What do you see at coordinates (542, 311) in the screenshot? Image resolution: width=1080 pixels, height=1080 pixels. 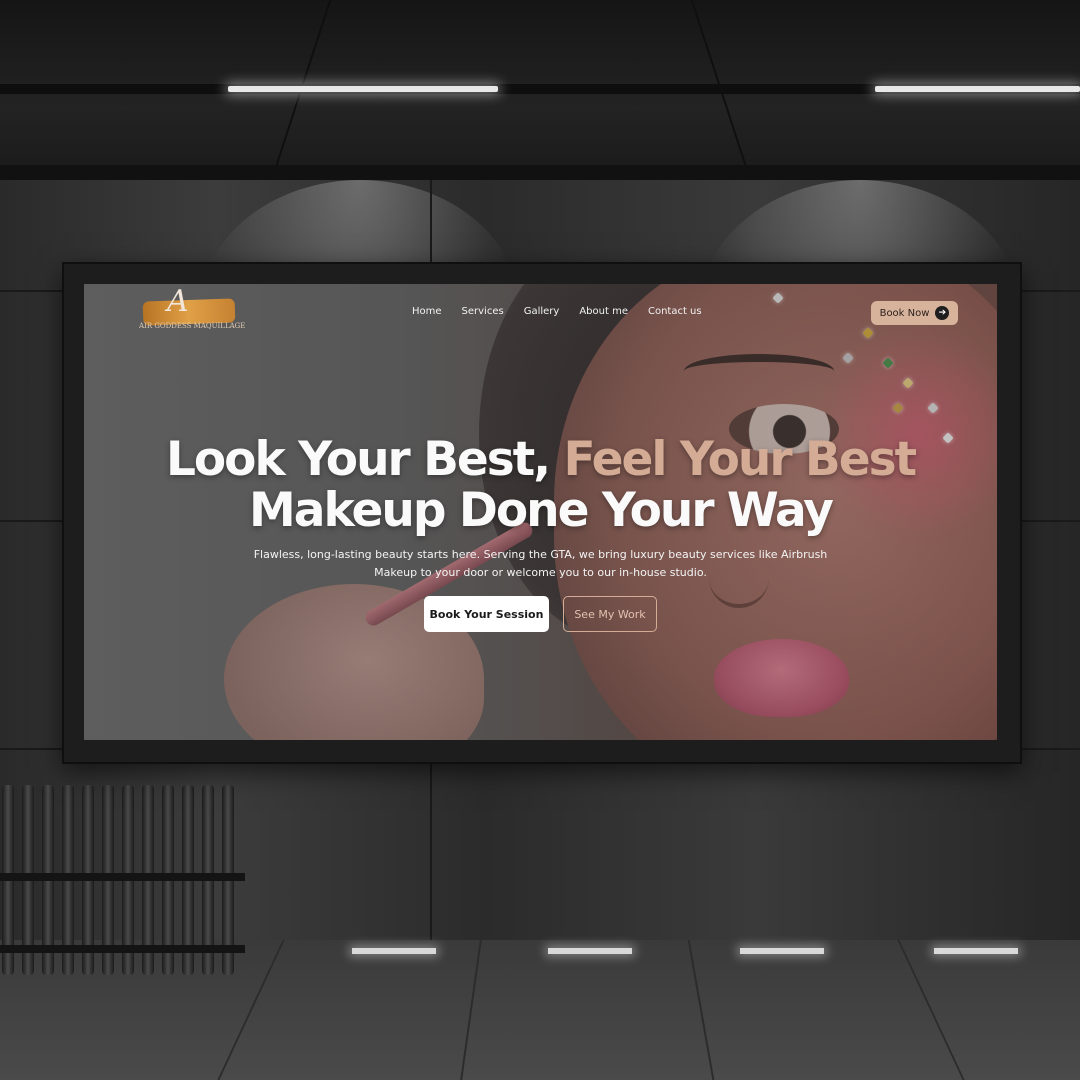 I see `nav-item-gallery: Gallery` at bounding box center [542, 311].